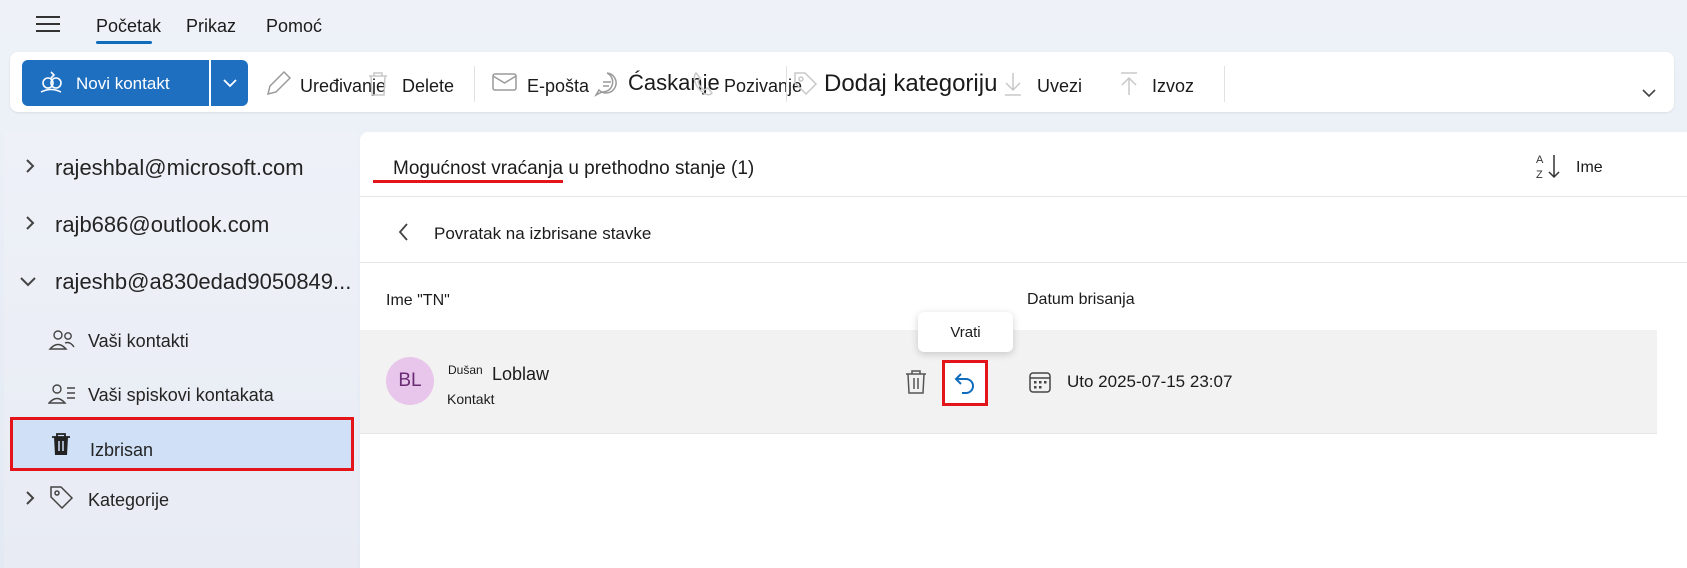 Image resolution: width=1687 pixels, height=568 pixels. I want to click on tab-prikaz: Prikaz, so click(211, 26).